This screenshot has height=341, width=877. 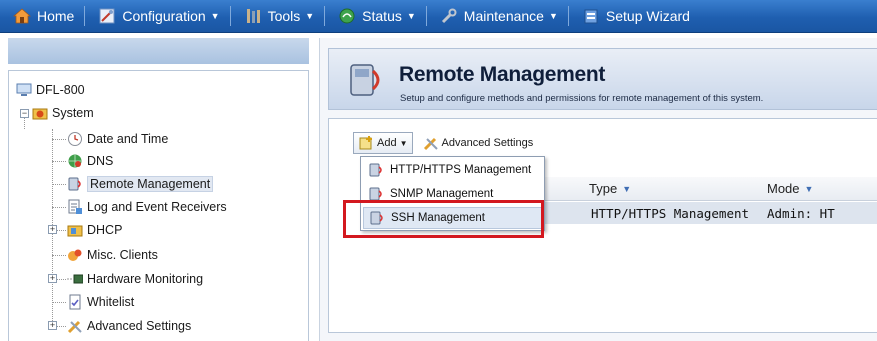 I want to click on menu-status: Status ▼, so click(x=376, y=16).